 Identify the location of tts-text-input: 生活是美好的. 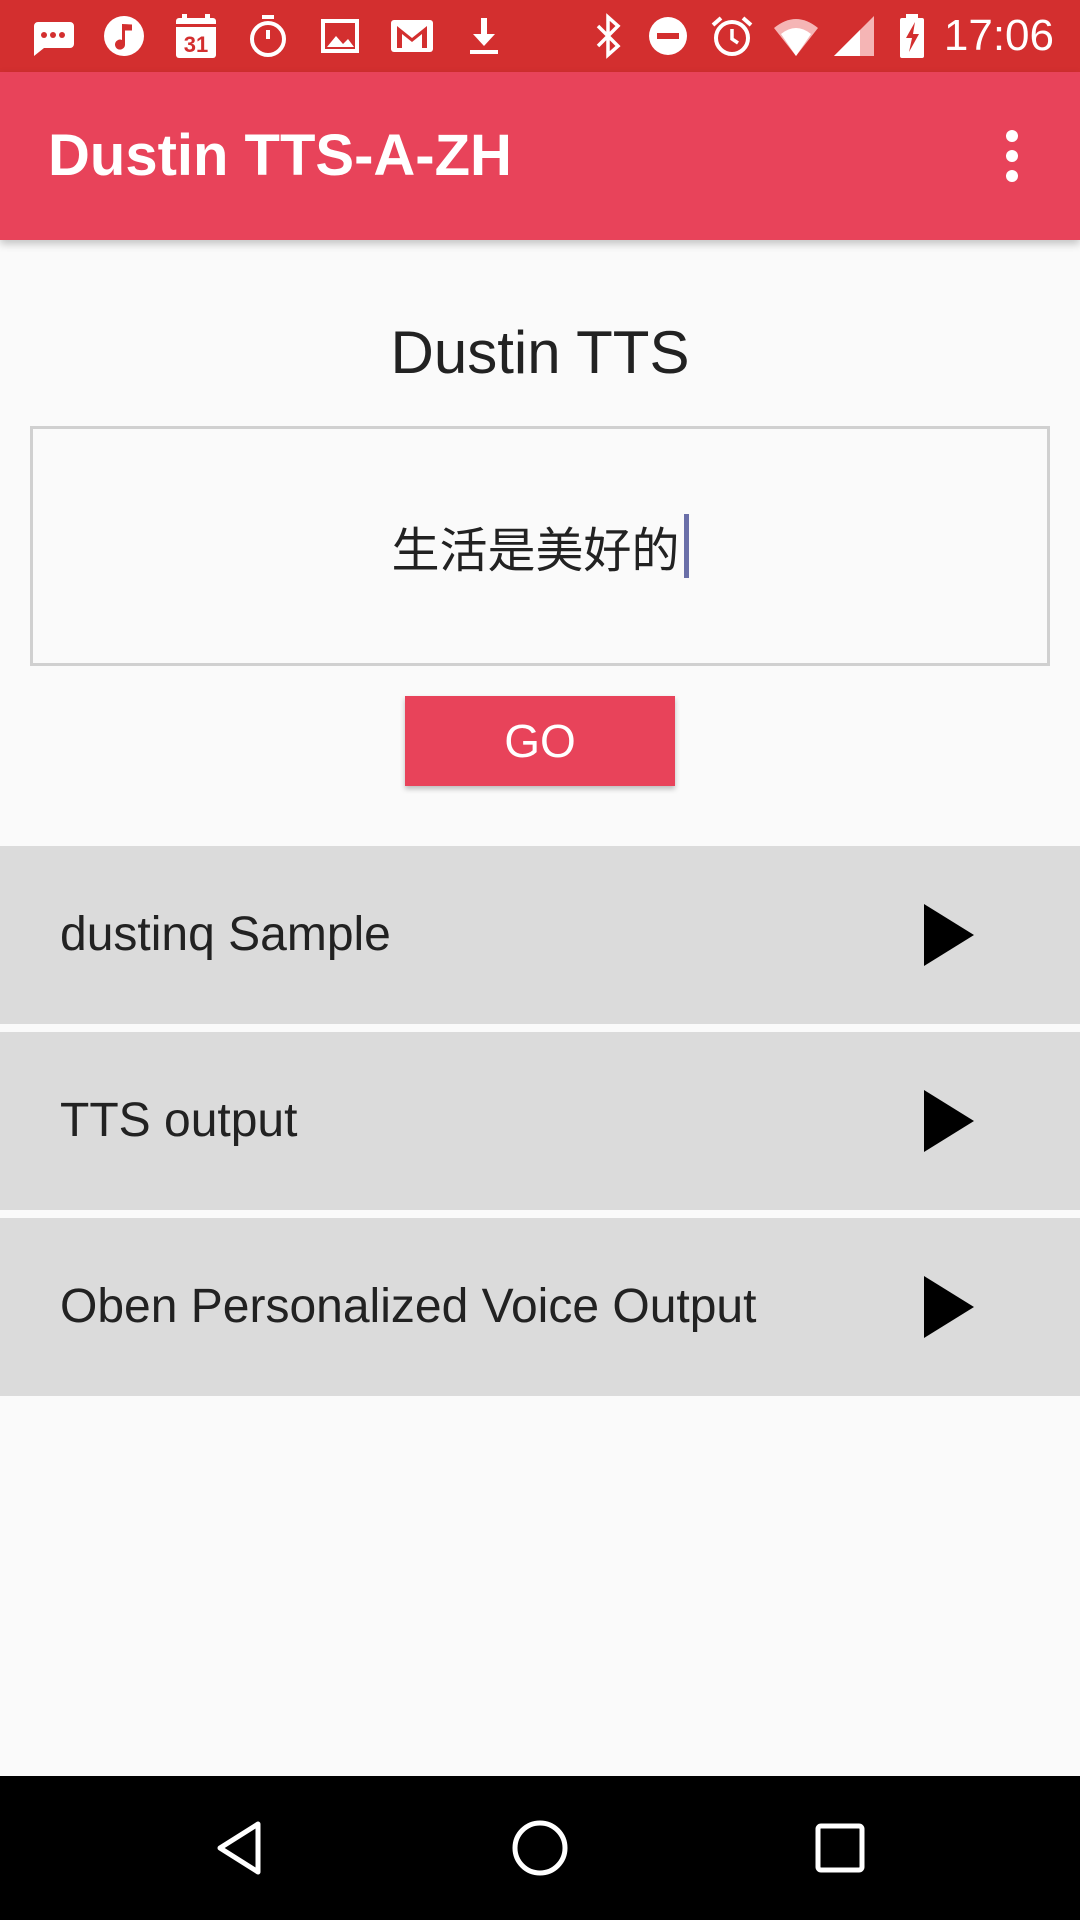
(540, 546).